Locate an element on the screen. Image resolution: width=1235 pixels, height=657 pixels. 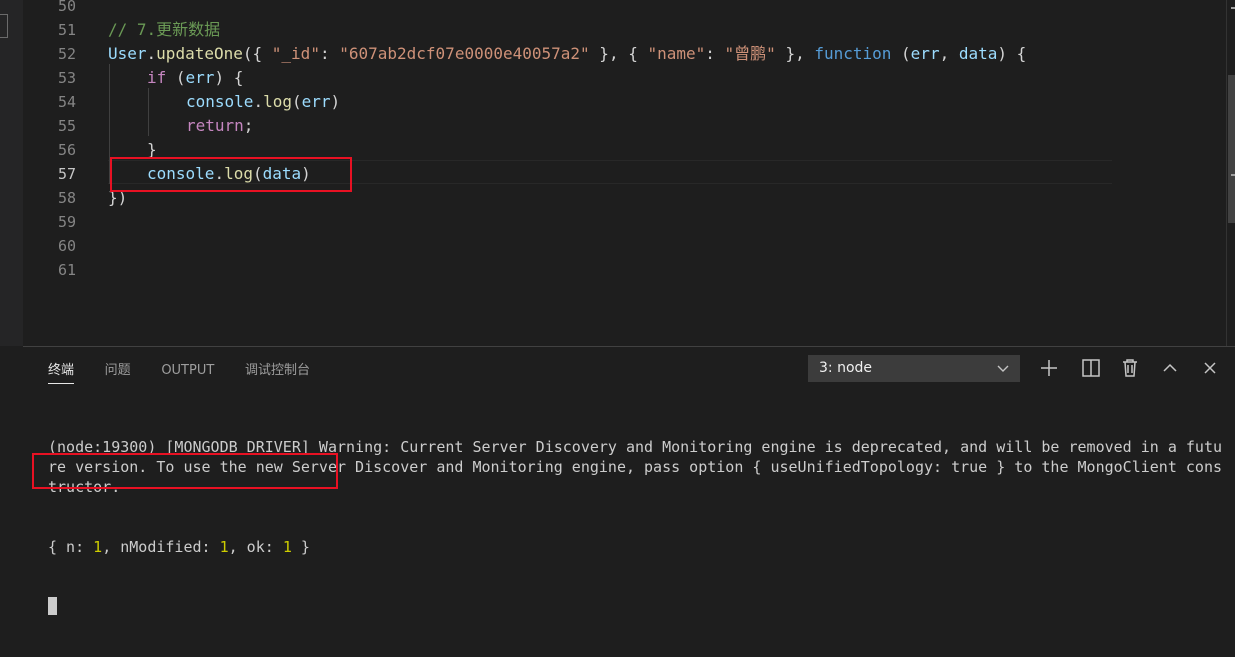
code-token: return is located at coordinates (215, 125).